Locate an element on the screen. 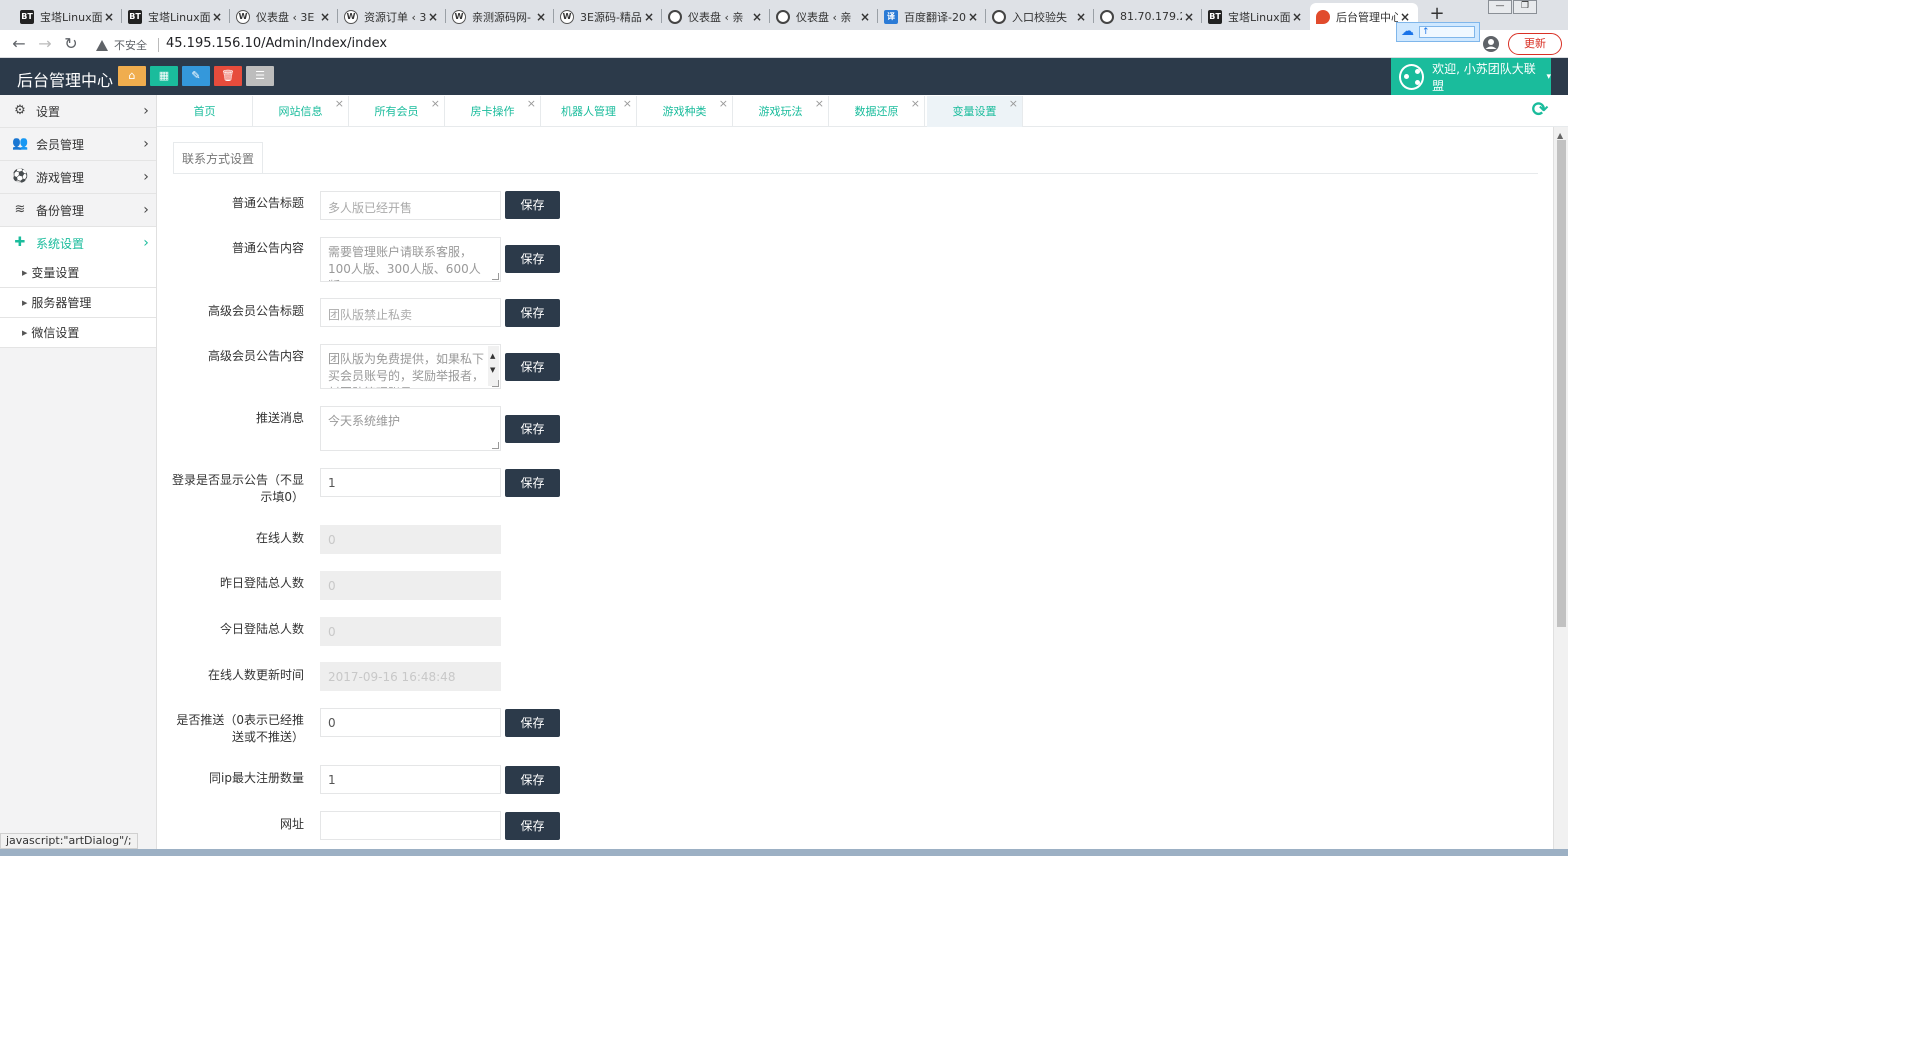  refresh-icon: ⟳ is located at coordinates (1540, 109).